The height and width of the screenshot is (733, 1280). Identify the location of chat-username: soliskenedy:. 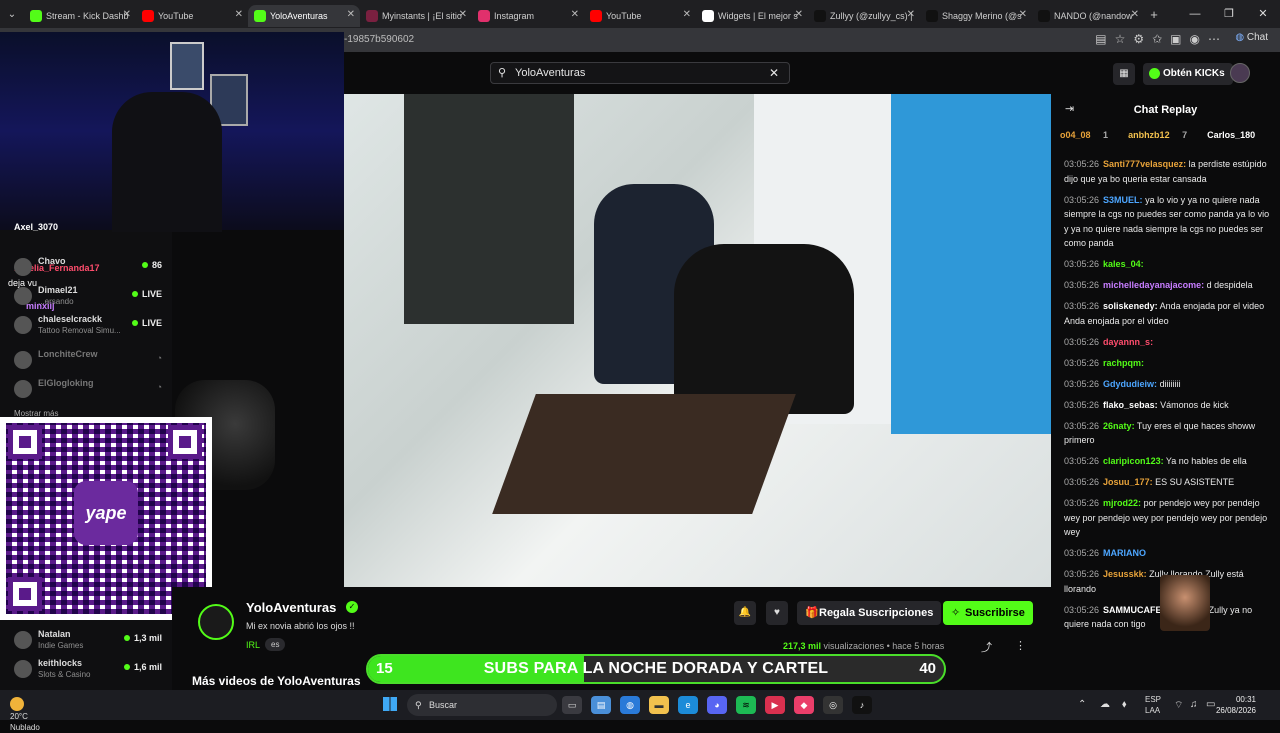
(1130, 306).